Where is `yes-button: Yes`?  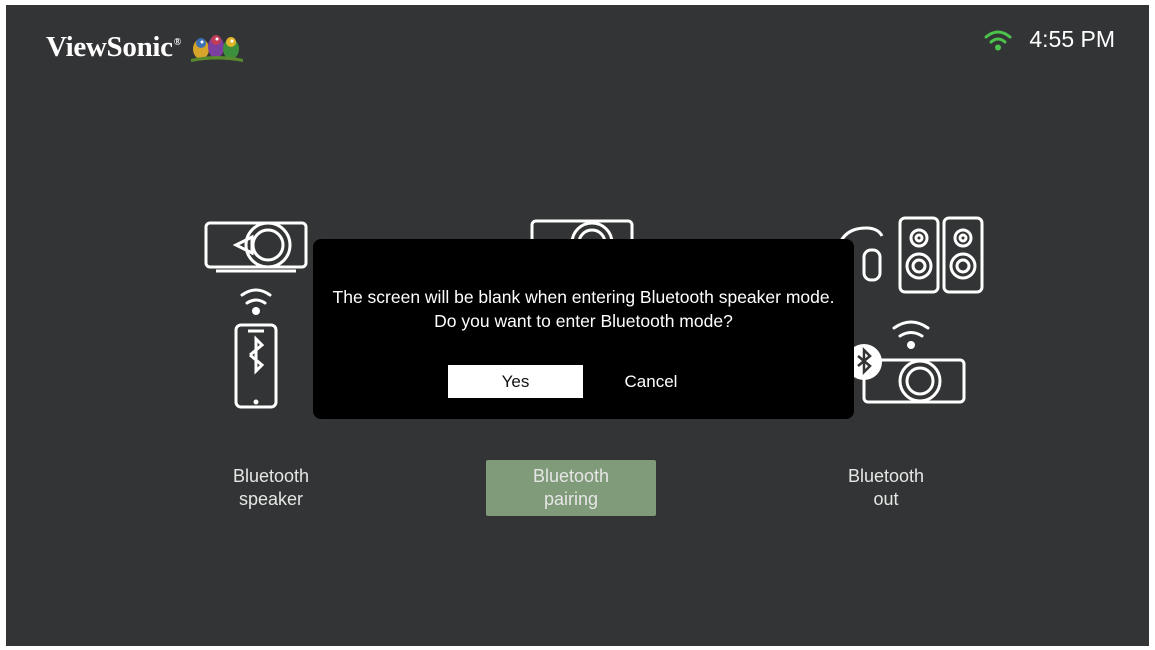 yes-button: Yes is located at coordinates (515, 381).